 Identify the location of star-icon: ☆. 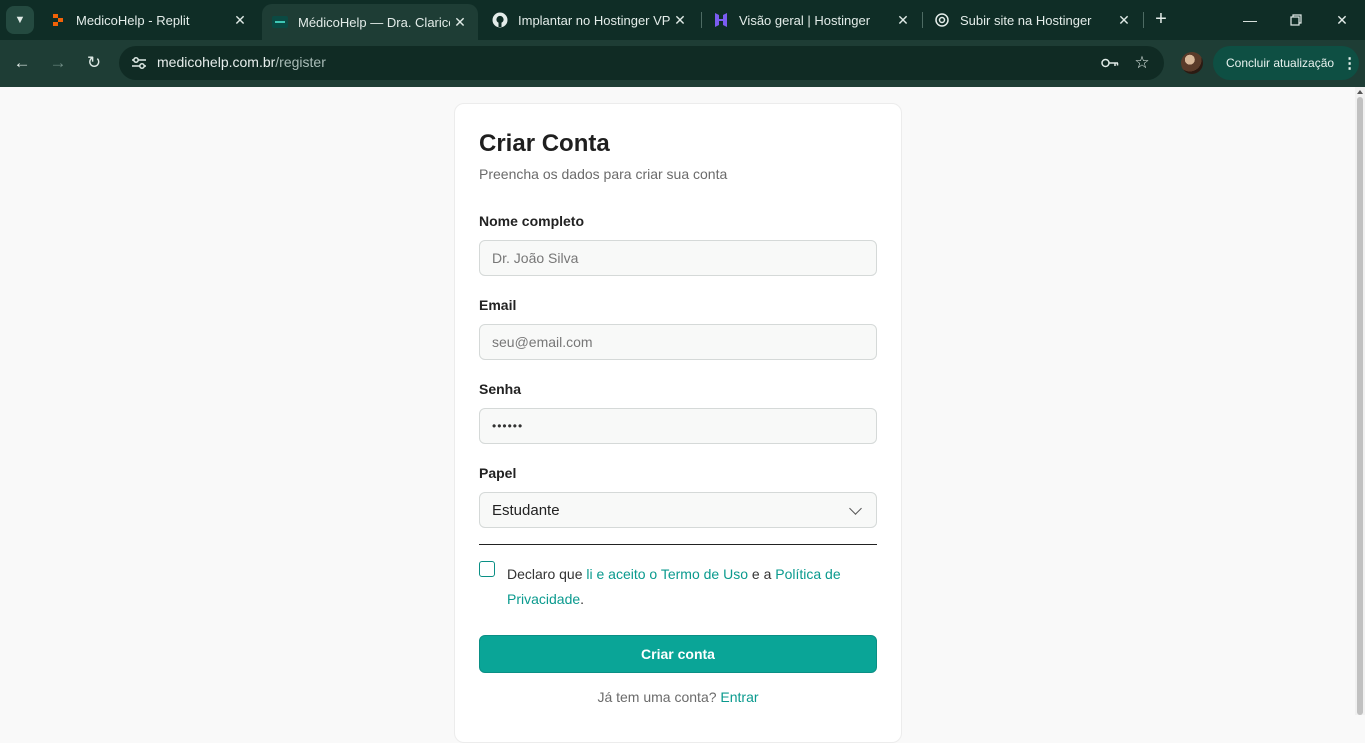
(1142, 62).